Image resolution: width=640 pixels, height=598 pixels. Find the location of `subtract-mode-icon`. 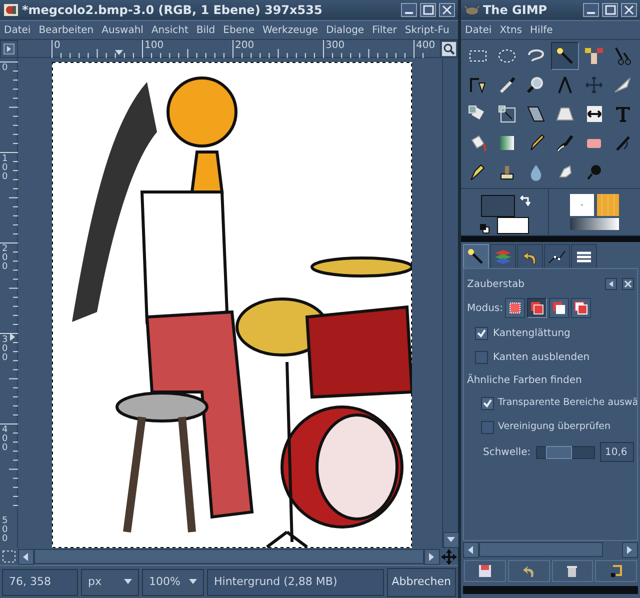

subtract-mode-icon is located at coordinates (559, 308).